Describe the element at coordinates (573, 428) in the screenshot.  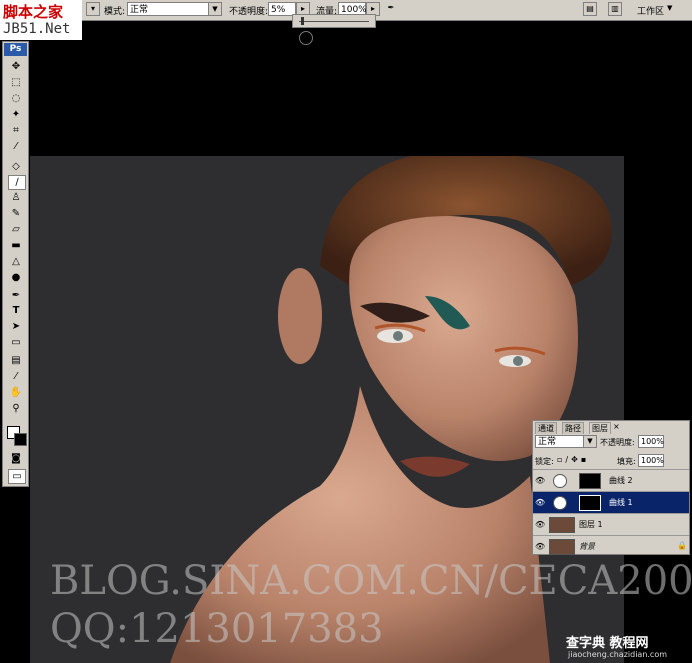
I see `tab-paths: 路径` at that location.